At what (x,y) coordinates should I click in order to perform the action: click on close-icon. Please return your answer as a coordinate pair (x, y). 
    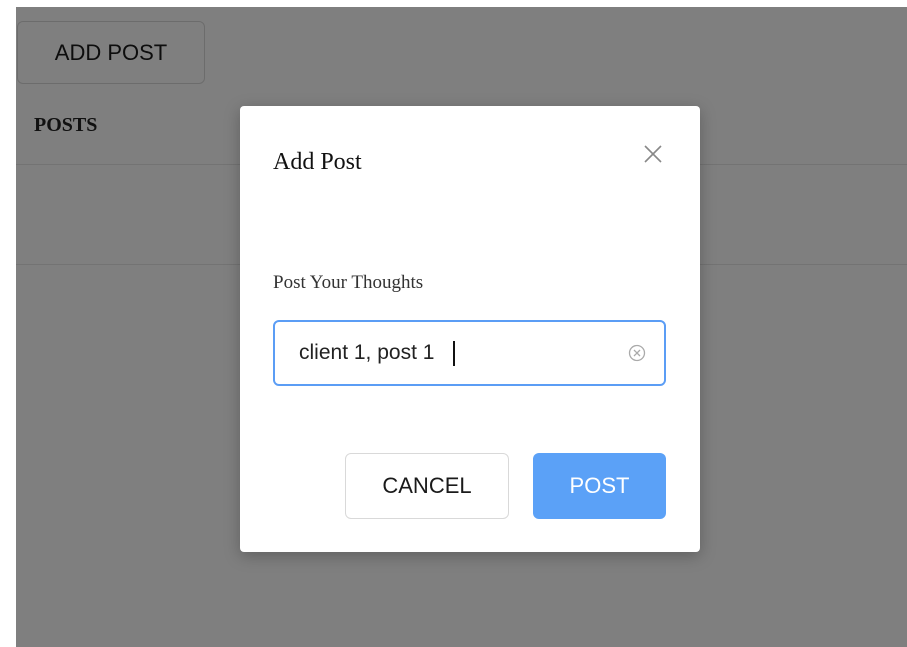
    Looking at the image, I should click on (653, 154).